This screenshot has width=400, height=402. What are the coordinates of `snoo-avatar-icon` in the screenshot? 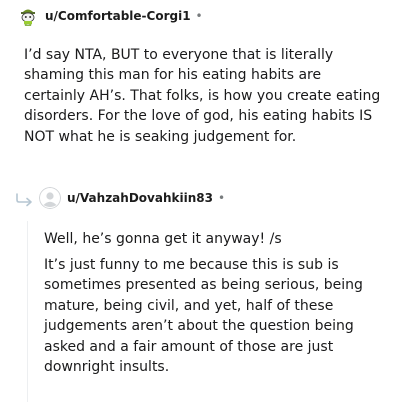 It's located at (28, 16).